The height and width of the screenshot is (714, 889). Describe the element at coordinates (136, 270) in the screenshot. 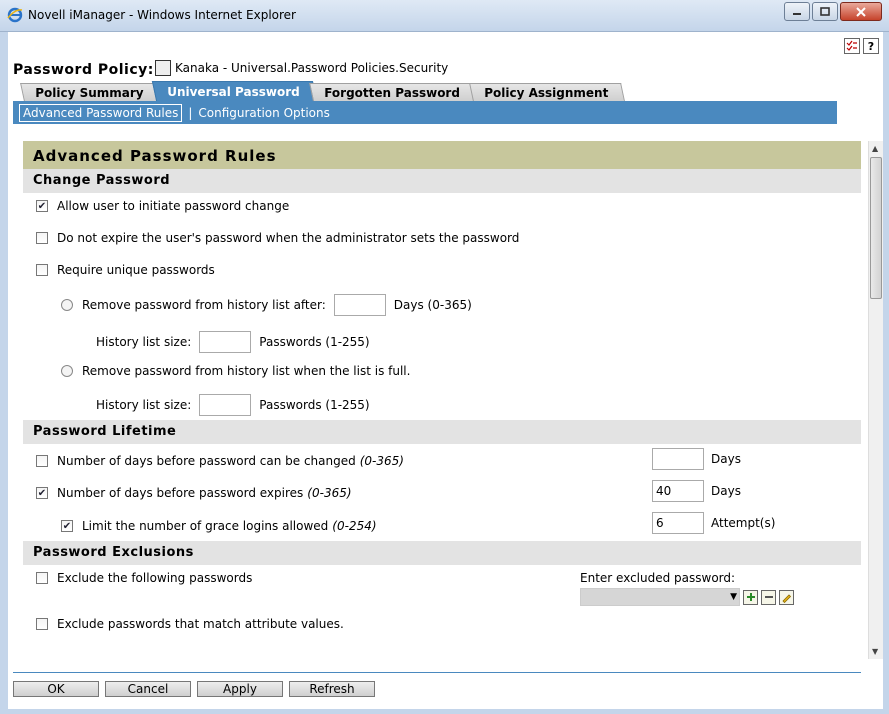

I see `require-unique-label: Require unique passwords` at that location.